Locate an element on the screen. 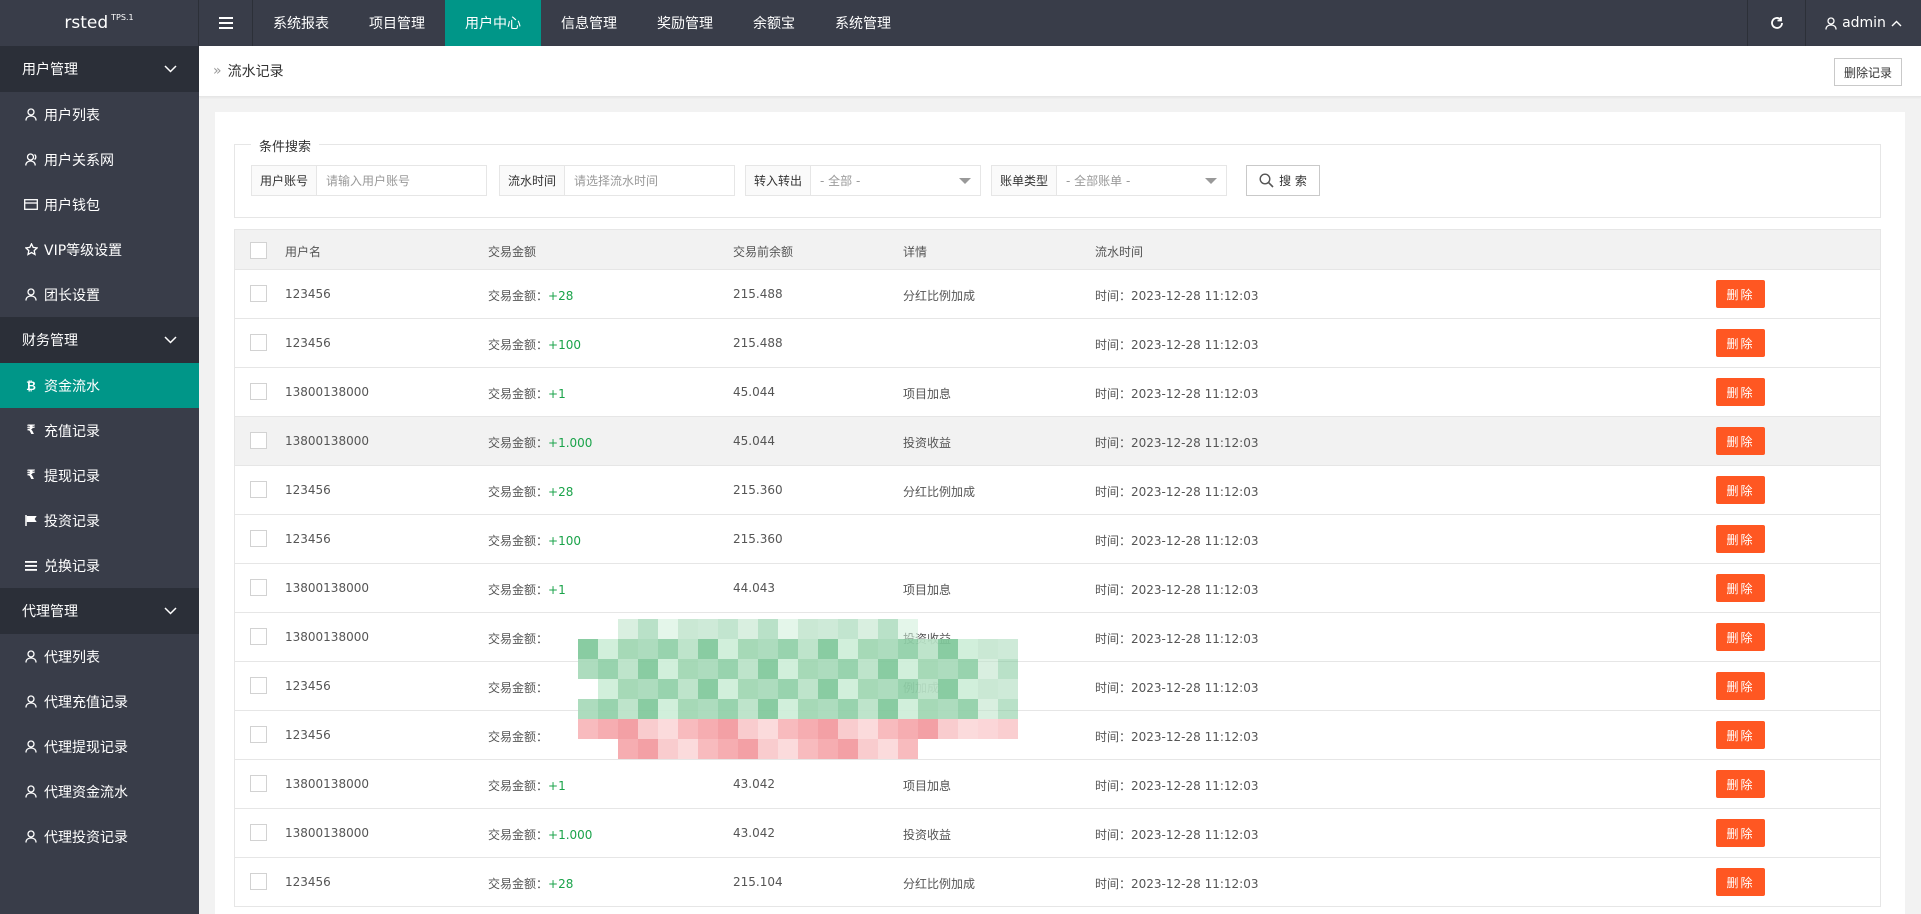 This screenshot has width=1921, height=914. nav-item: 系统报表 is located at coordinates (301, 23).